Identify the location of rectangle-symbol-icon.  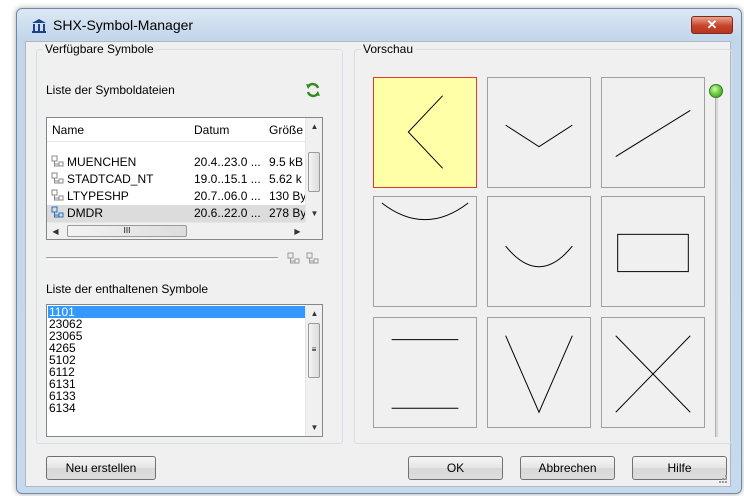
(653, 253).